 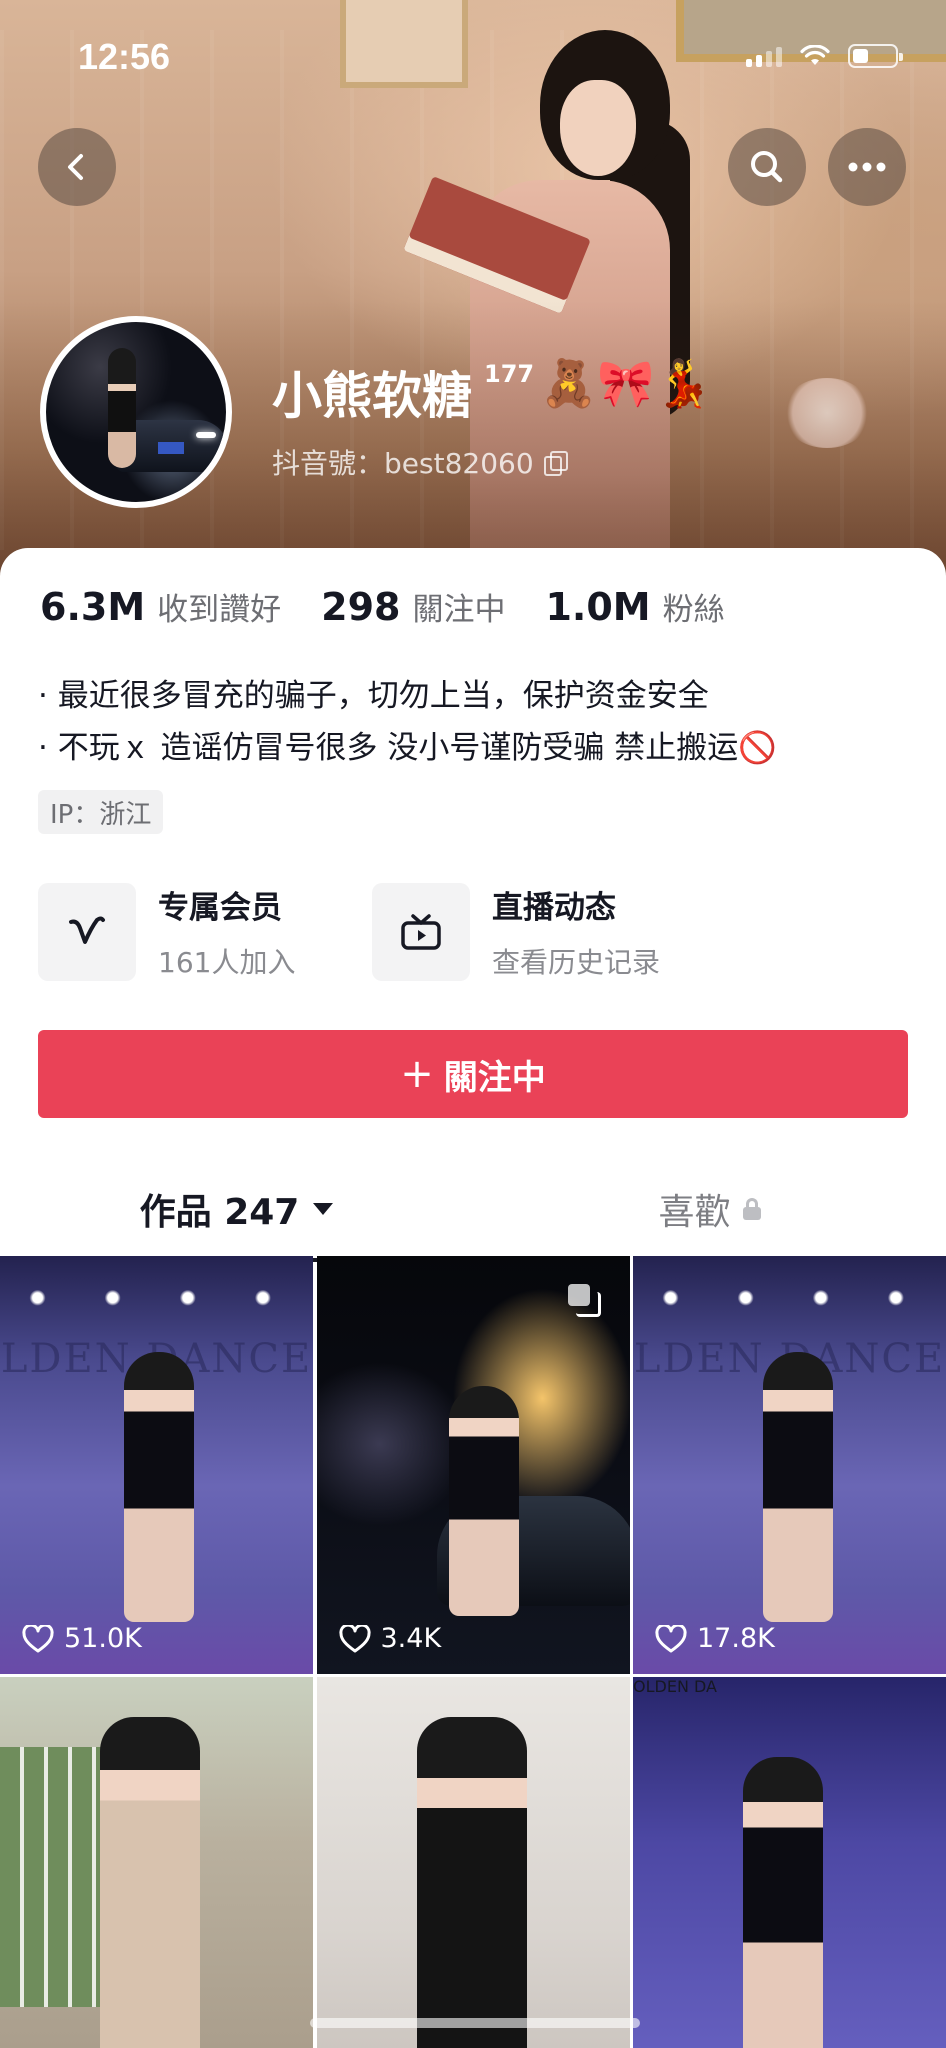 I want to click on more-button, so click(x=867, y=167).